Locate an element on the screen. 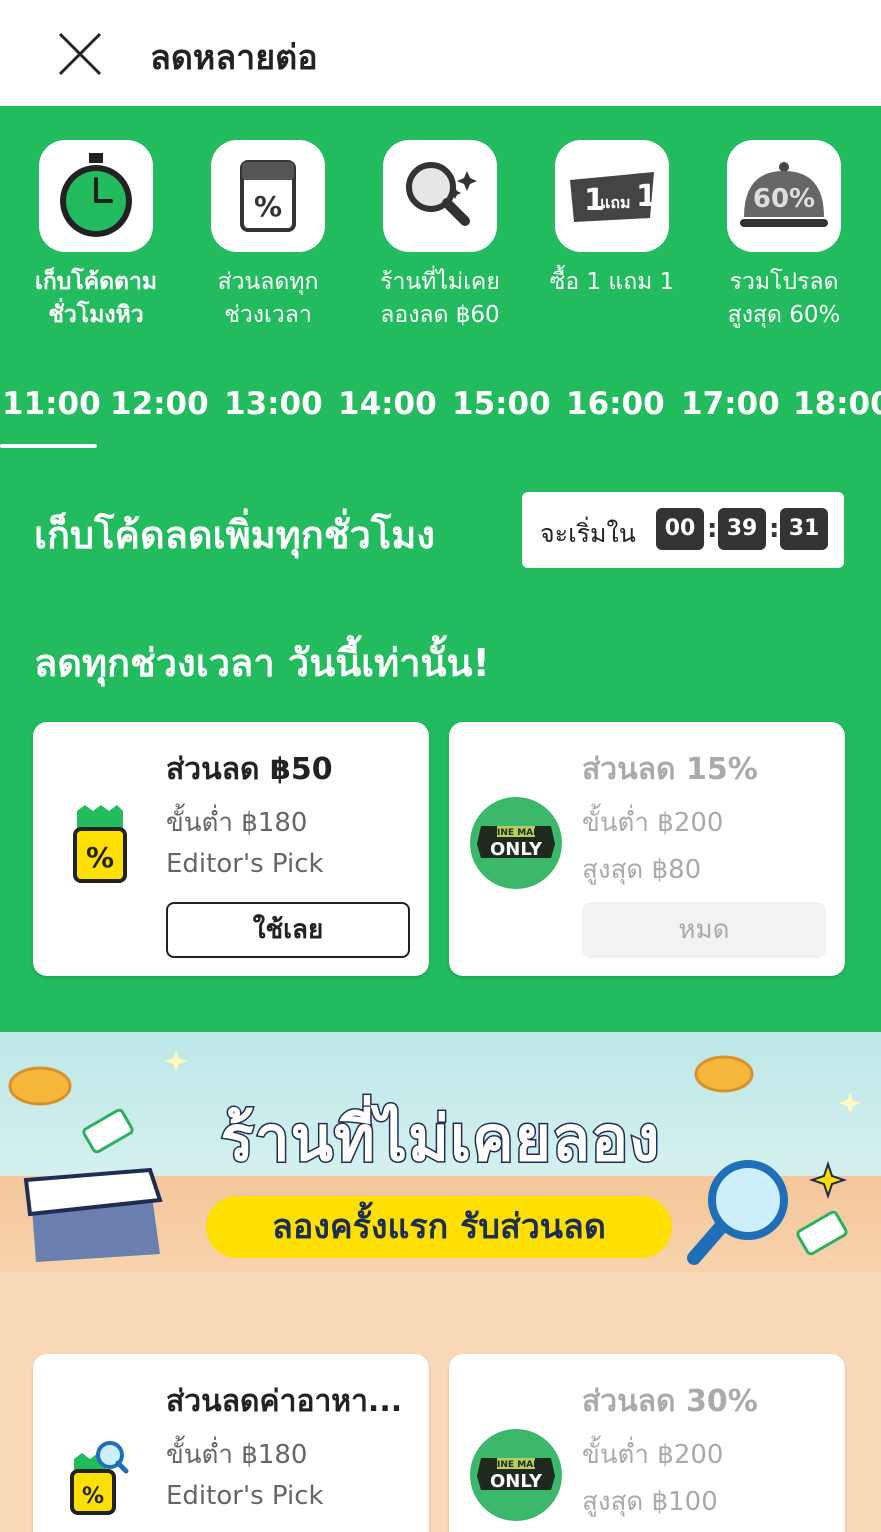 This screenshot has width=881, height=1532. category-max-60: 60% รวมโปรลด สูงสุด 60% is located at coordinates (784, 236).